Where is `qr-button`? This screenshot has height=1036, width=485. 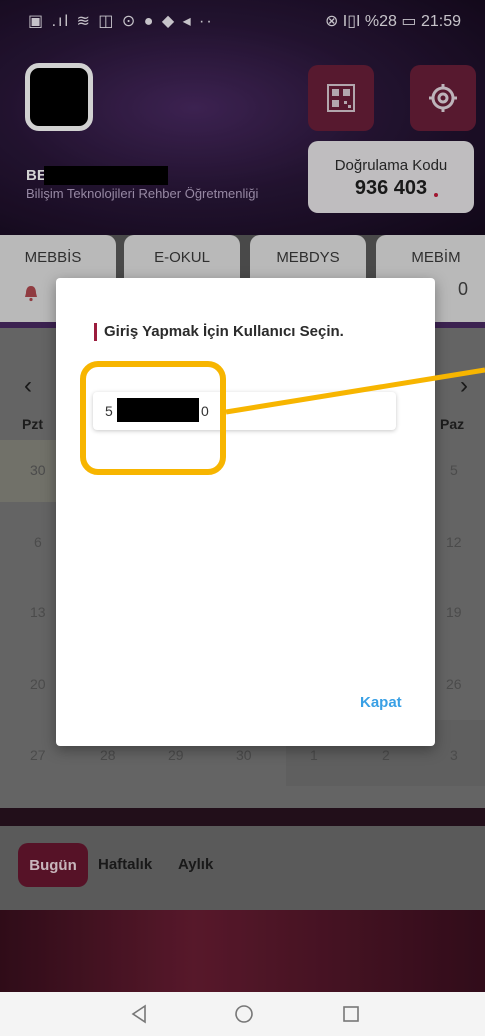 qr-button is located at coordinates (341, 98).